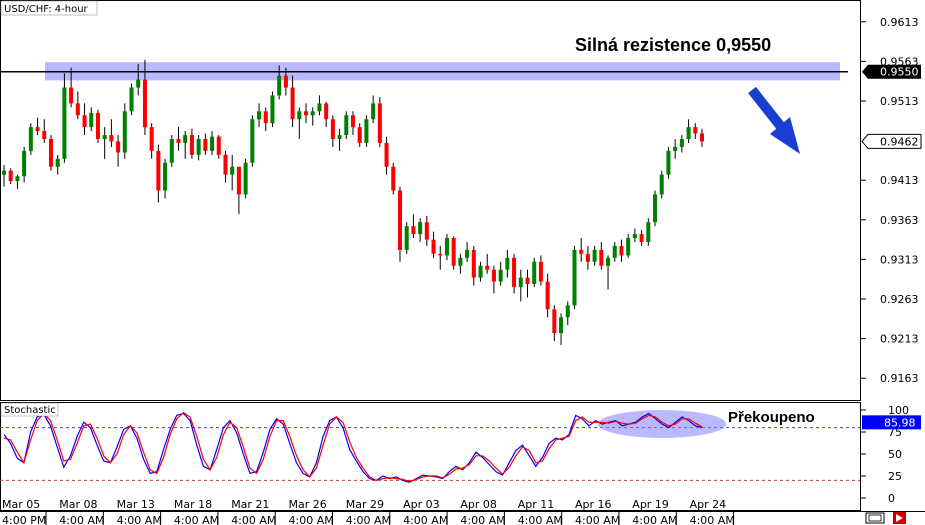 The image size is (925, 525). Describe the element at coordinates (899, 518) in the screenshot. I see `navigate-right-icon` at that location.